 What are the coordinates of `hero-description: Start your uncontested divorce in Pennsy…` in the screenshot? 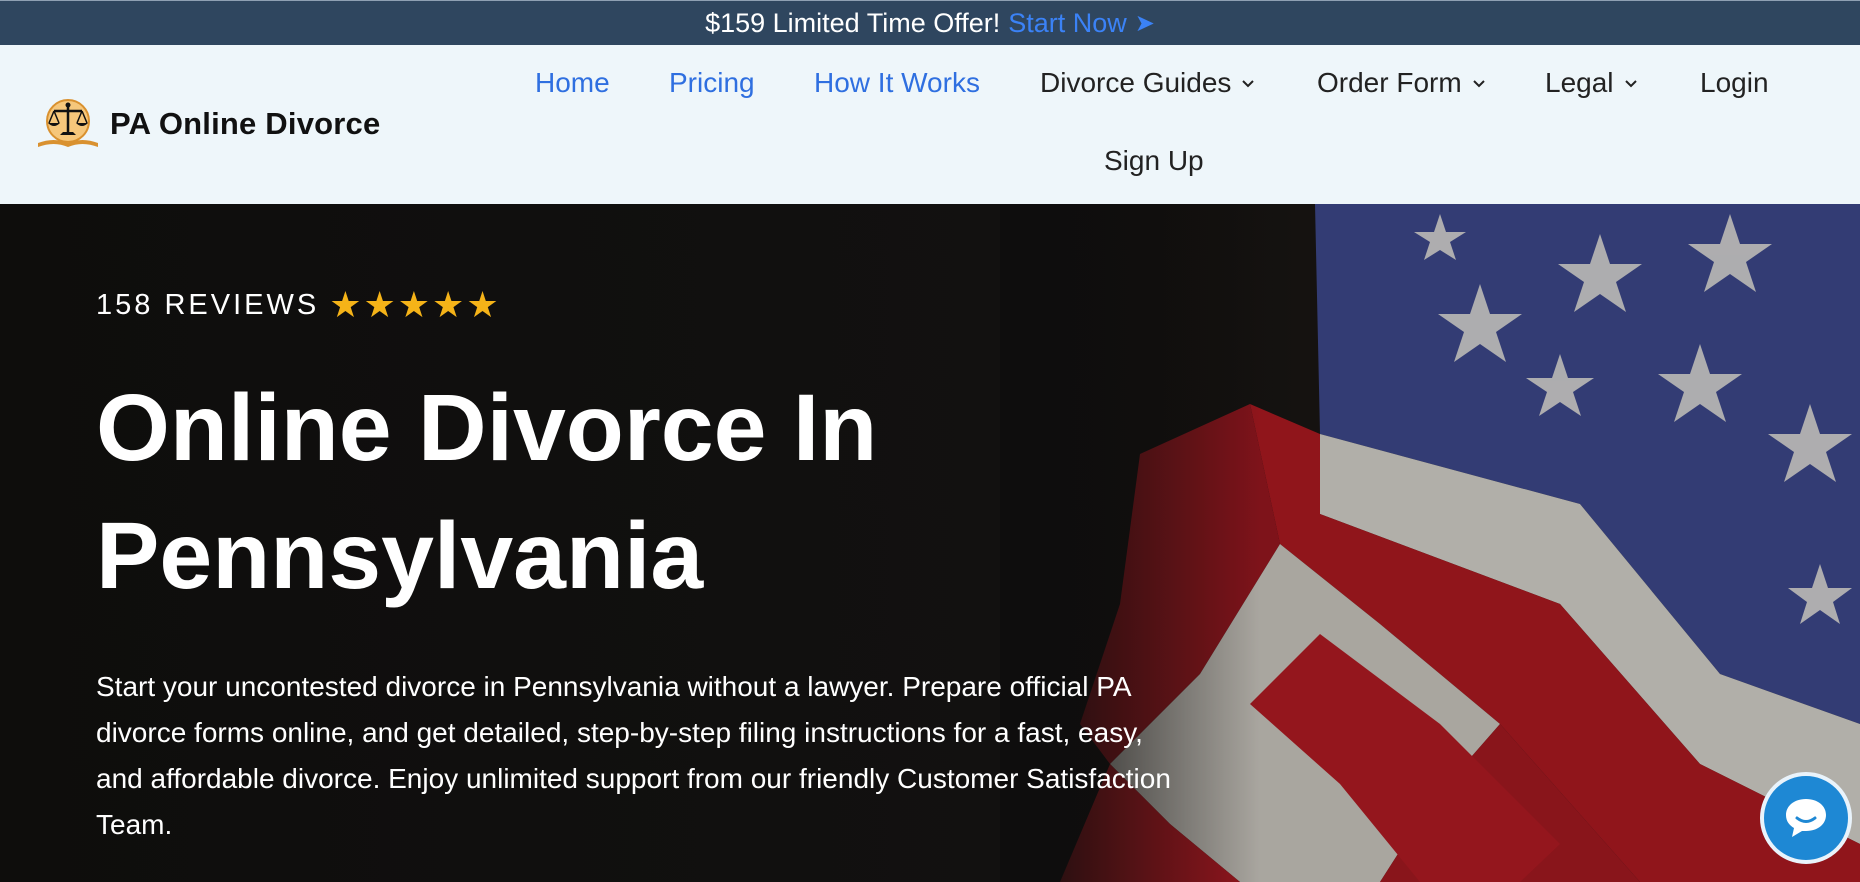 It's located at (633, 755).